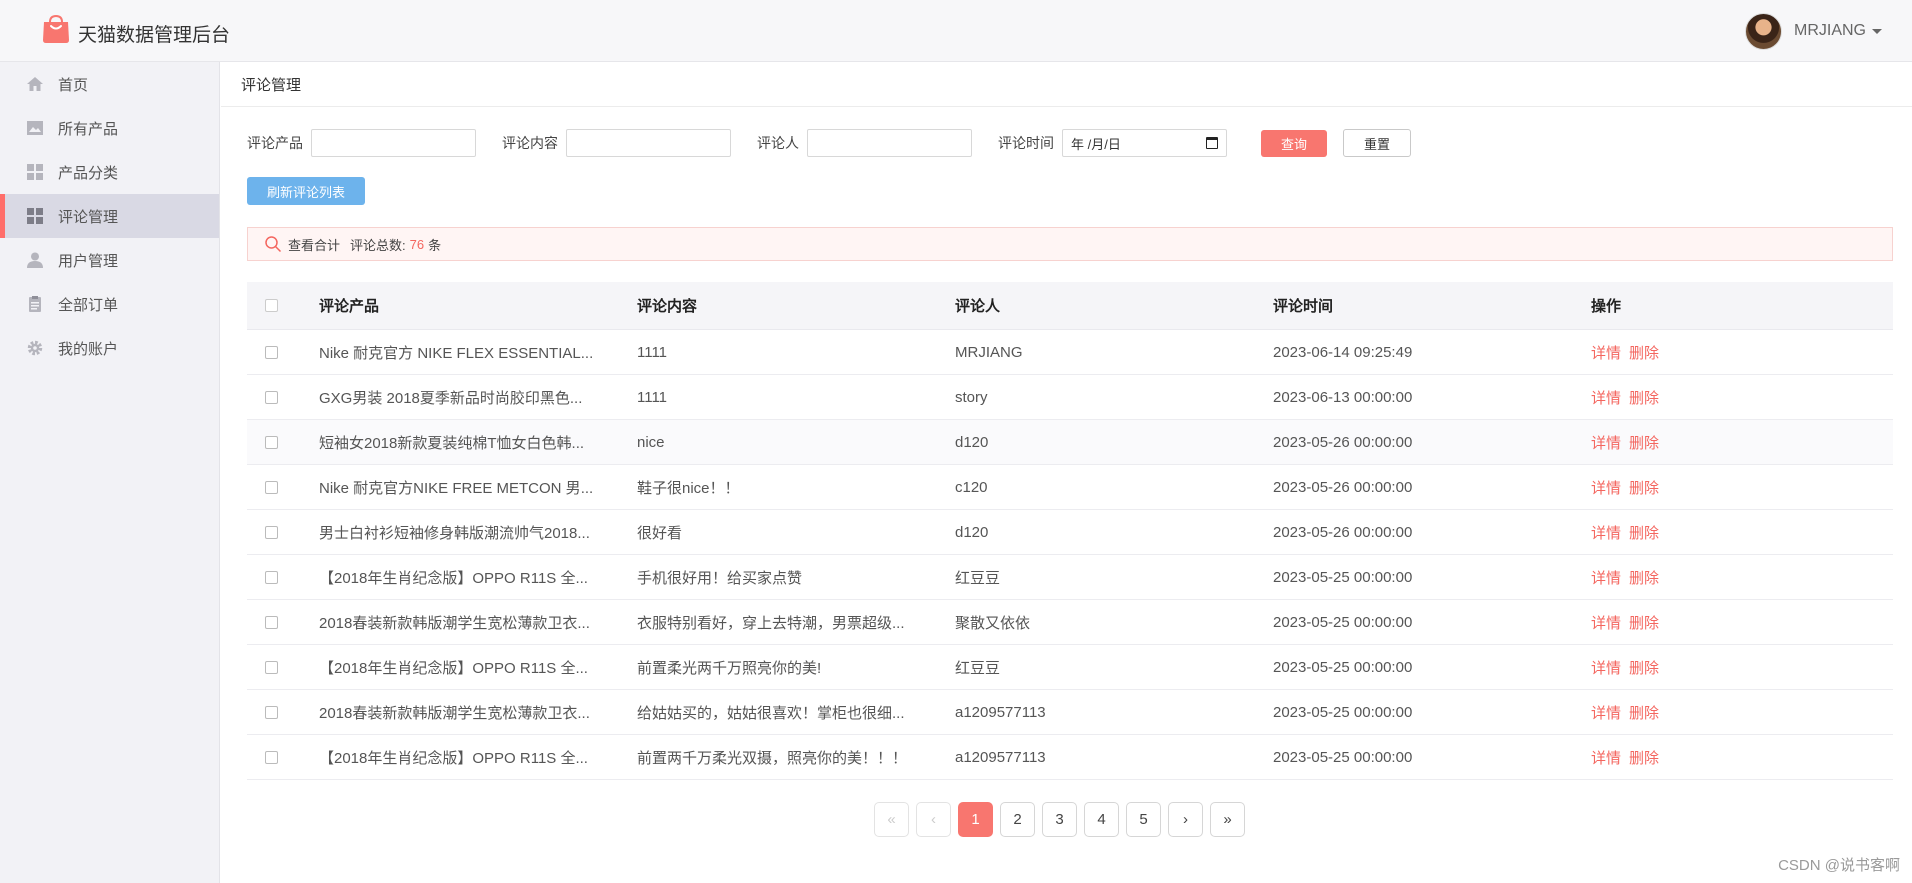  I want to click on sidebar-item-products: 所有产品, so click(109, 128).